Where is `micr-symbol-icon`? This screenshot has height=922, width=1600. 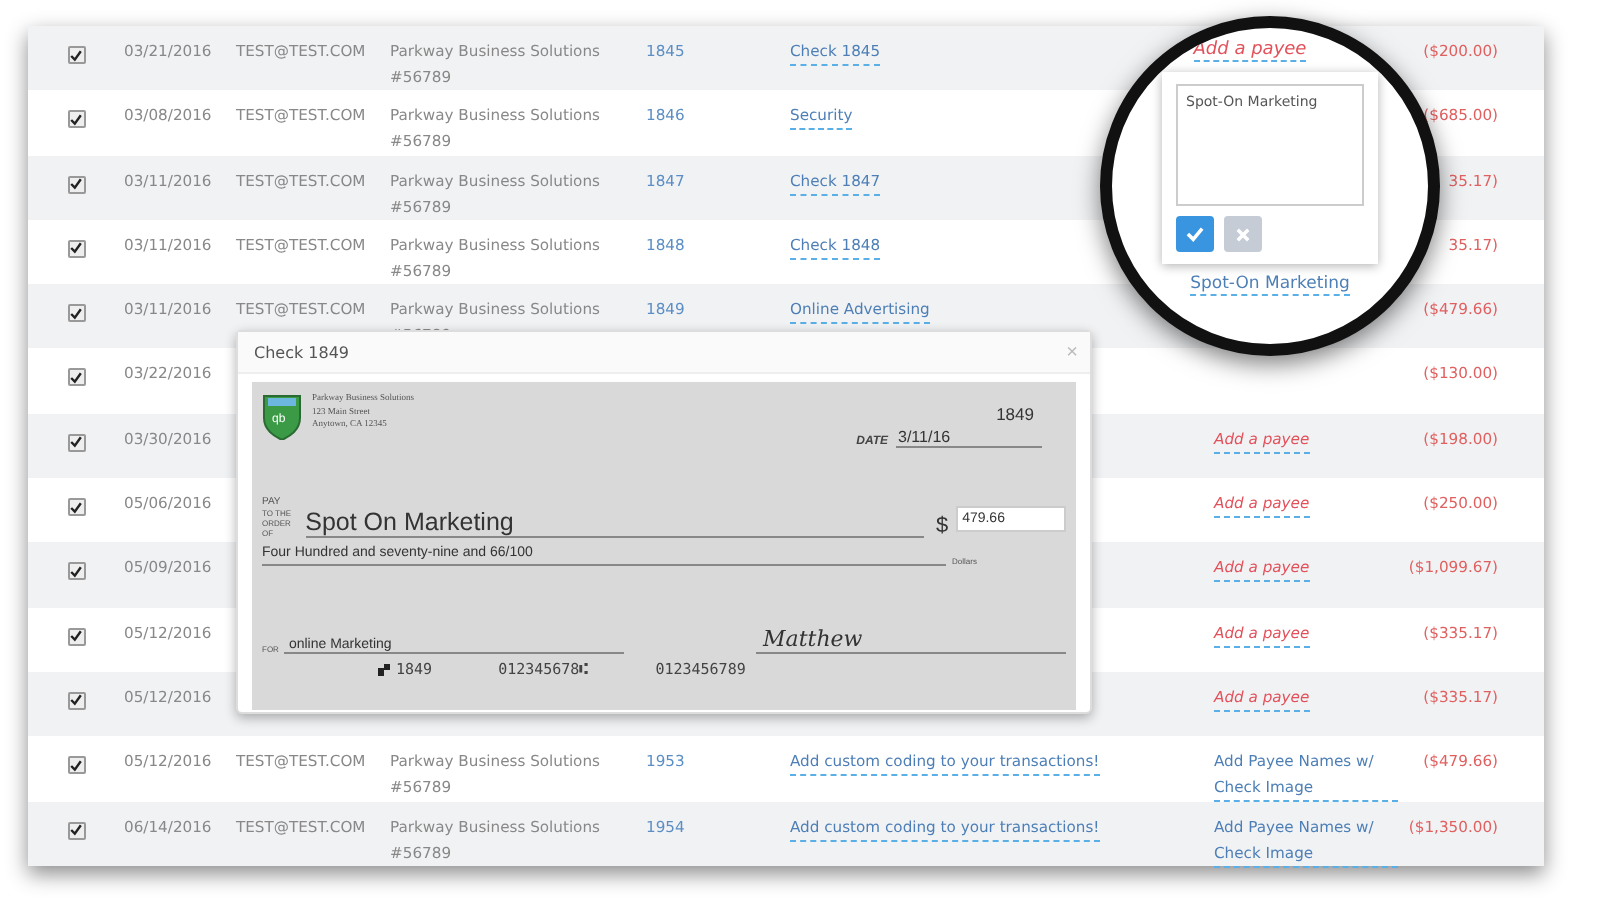
micr-symbol-icon is located at coordinates (384, 669).